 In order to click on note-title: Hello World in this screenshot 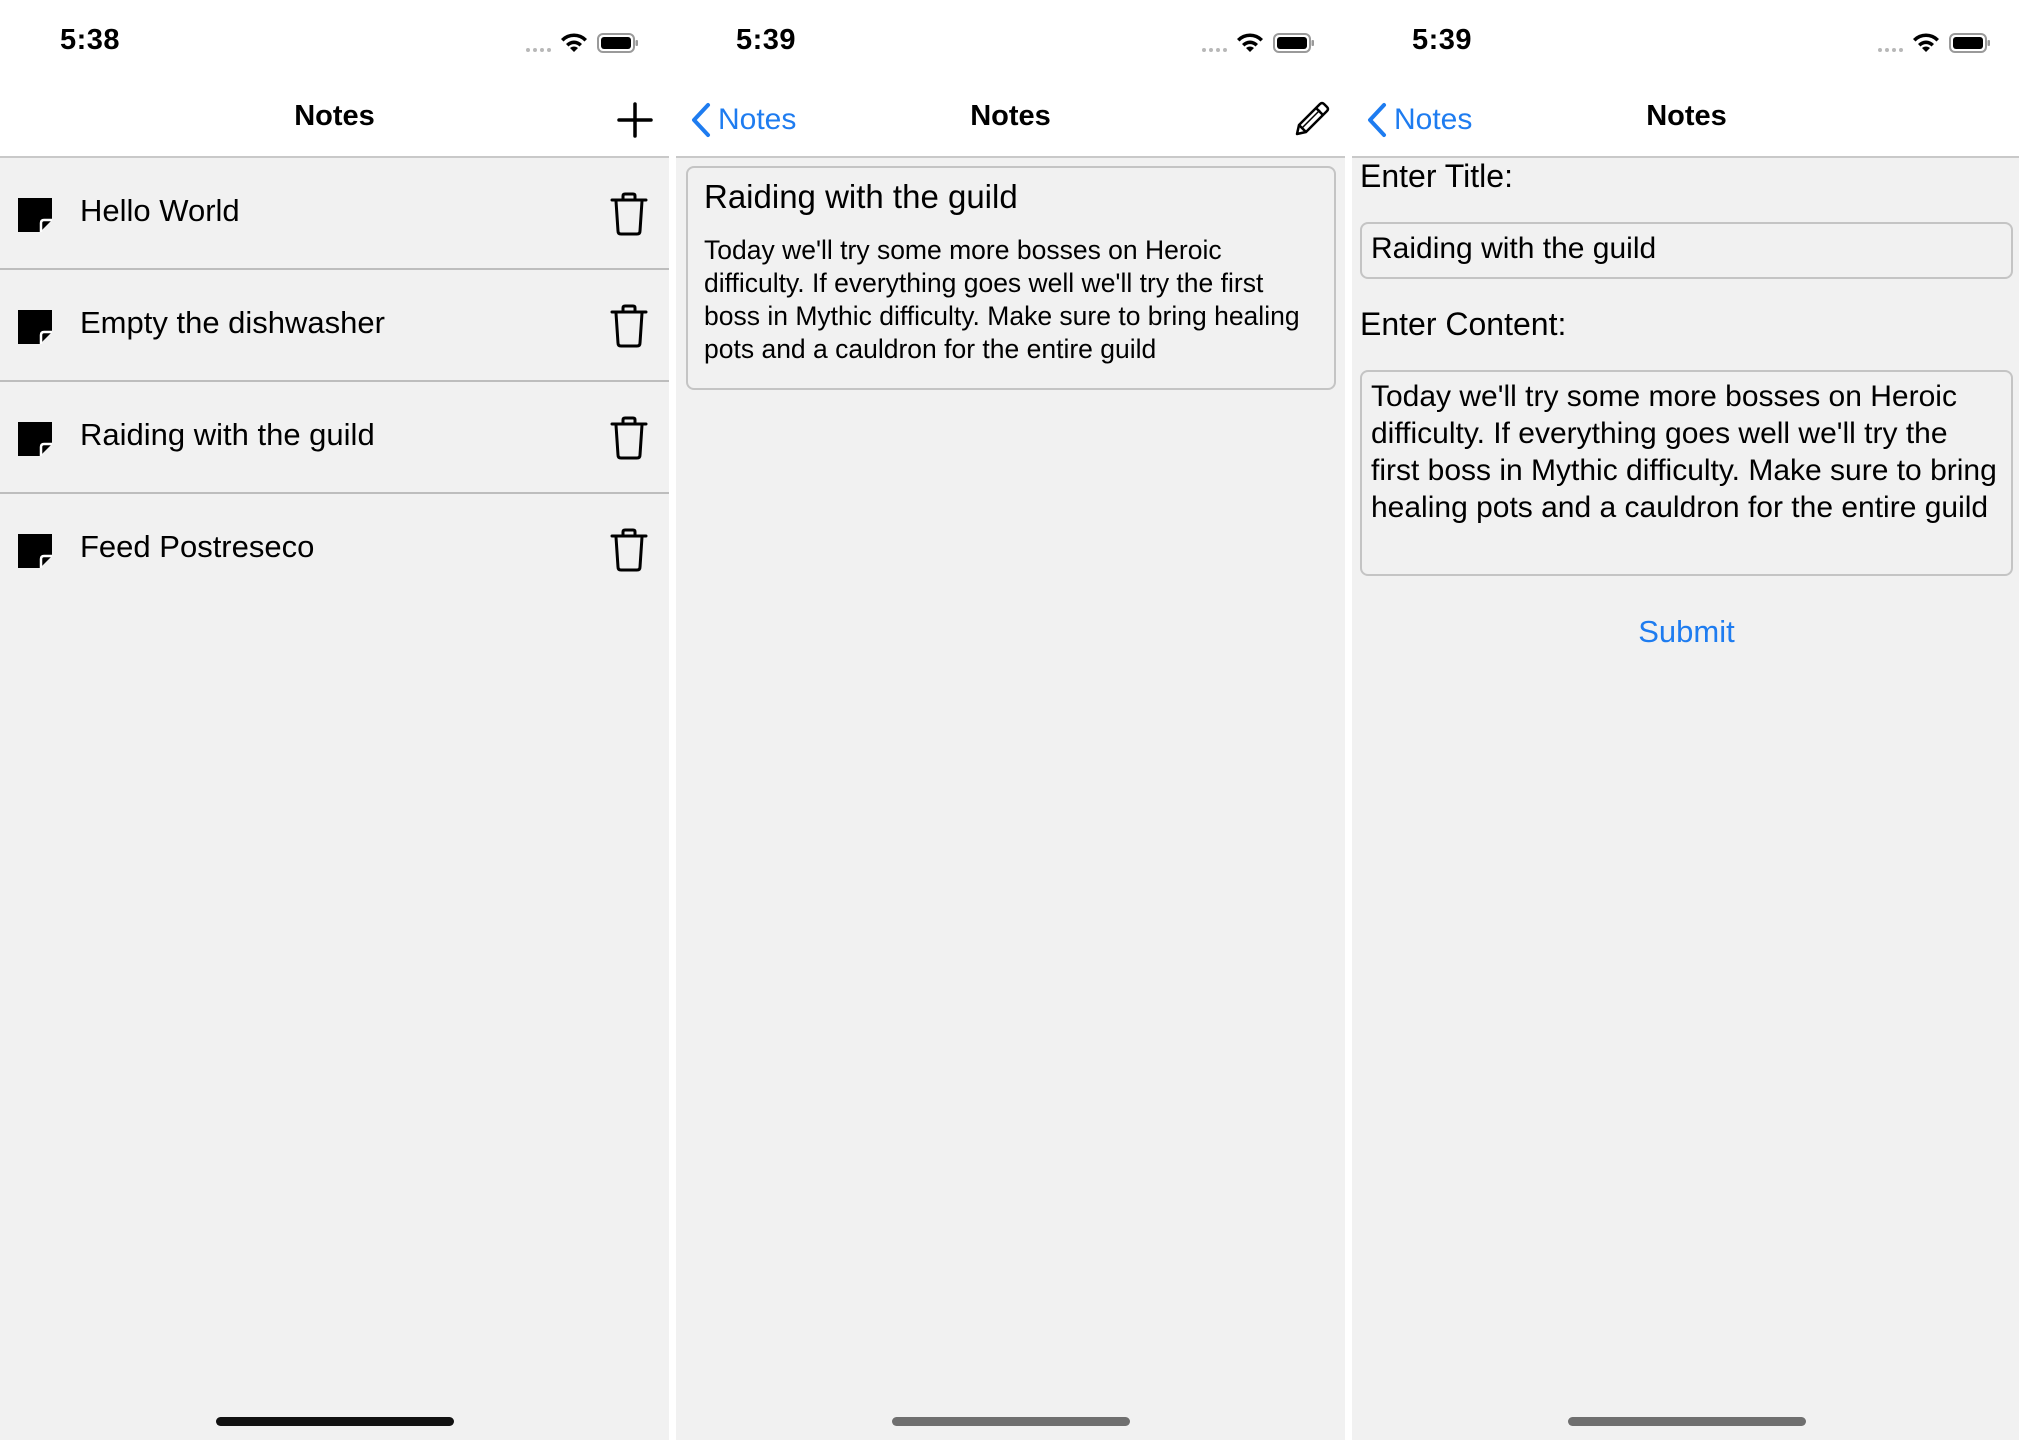, I will do `click(160, 210)`.